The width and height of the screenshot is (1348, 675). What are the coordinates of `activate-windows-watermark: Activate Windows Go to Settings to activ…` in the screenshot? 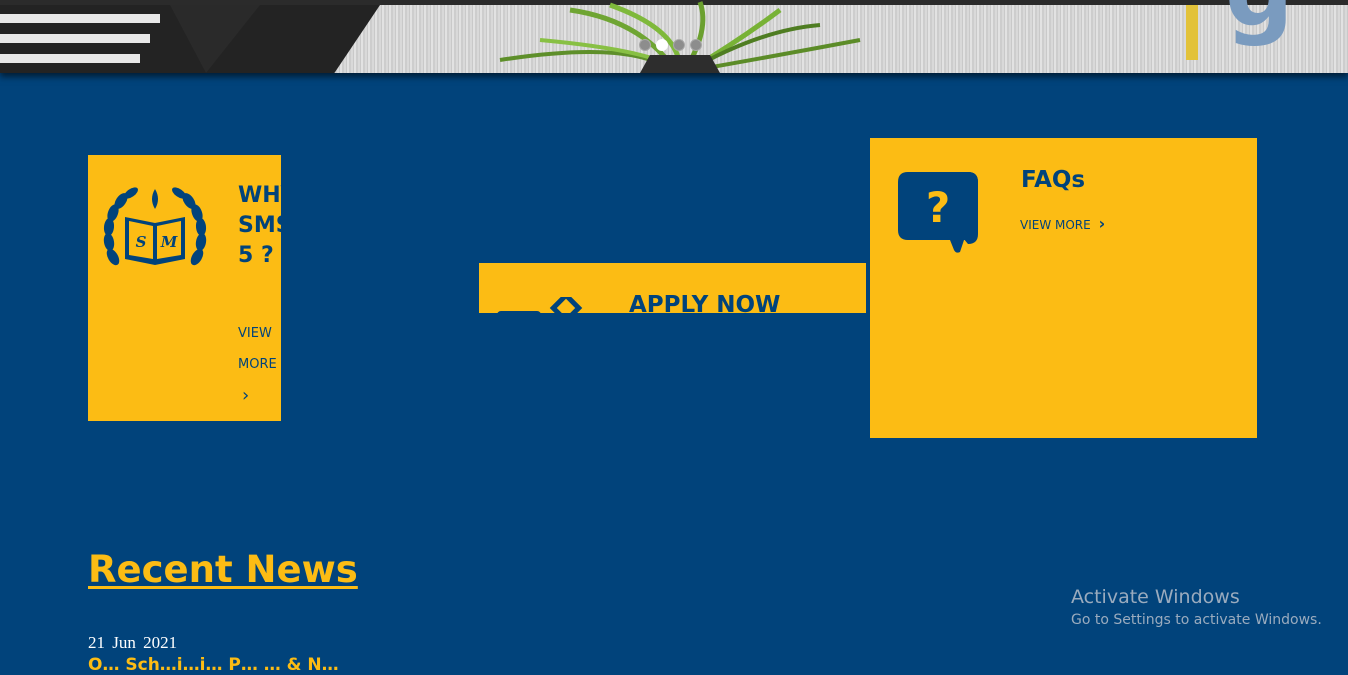 It's located at (1196, 607).